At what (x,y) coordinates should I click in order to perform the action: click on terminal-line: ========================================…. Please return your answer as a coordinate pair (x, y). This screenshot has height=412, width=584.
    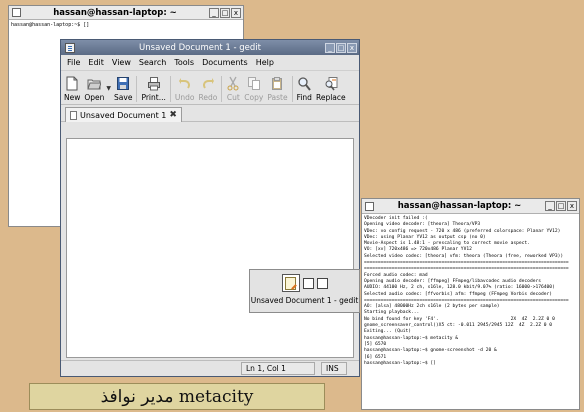
    Looking at the image, I should click on (466, 269).